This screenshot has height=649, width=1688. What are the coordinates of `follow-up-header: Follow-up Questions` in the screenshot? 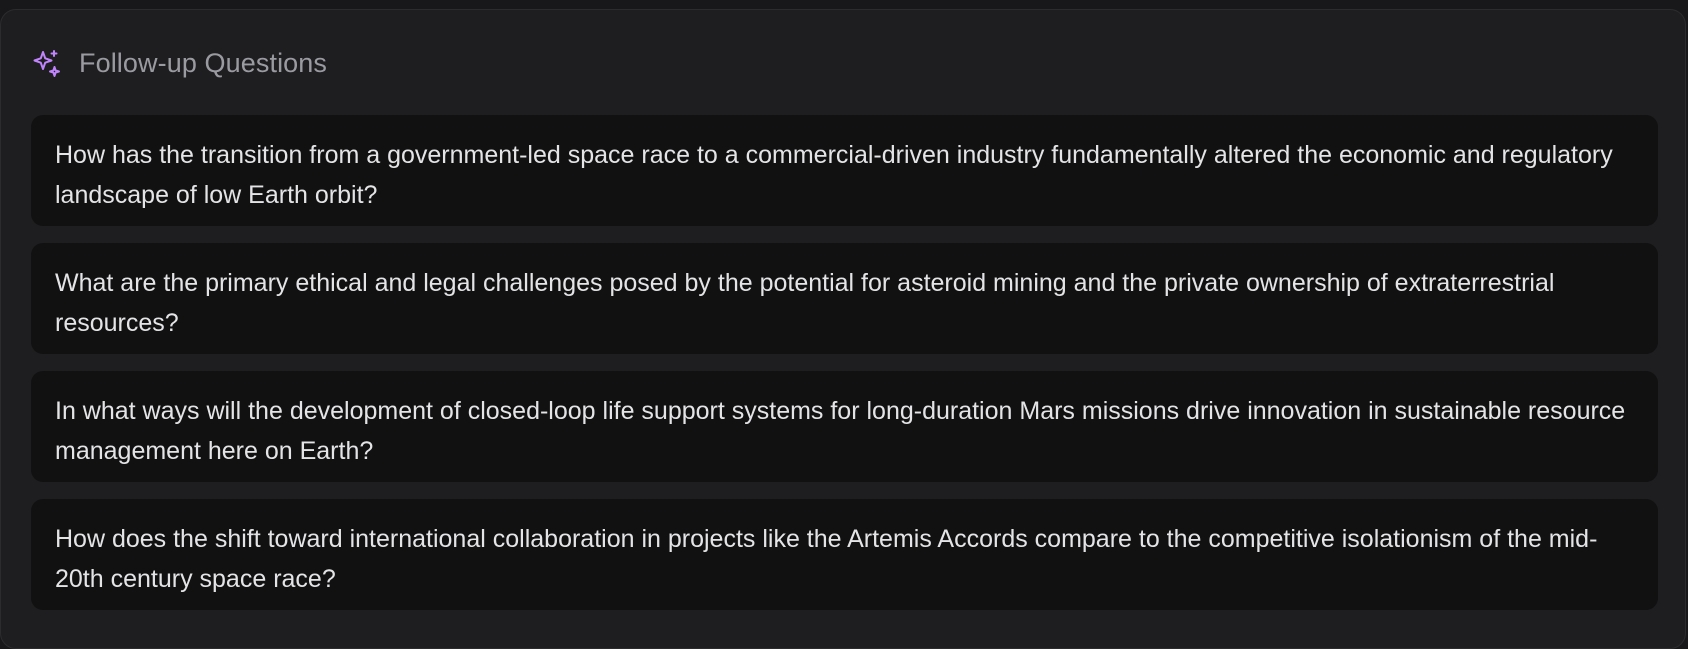 It's located at (179, 63).